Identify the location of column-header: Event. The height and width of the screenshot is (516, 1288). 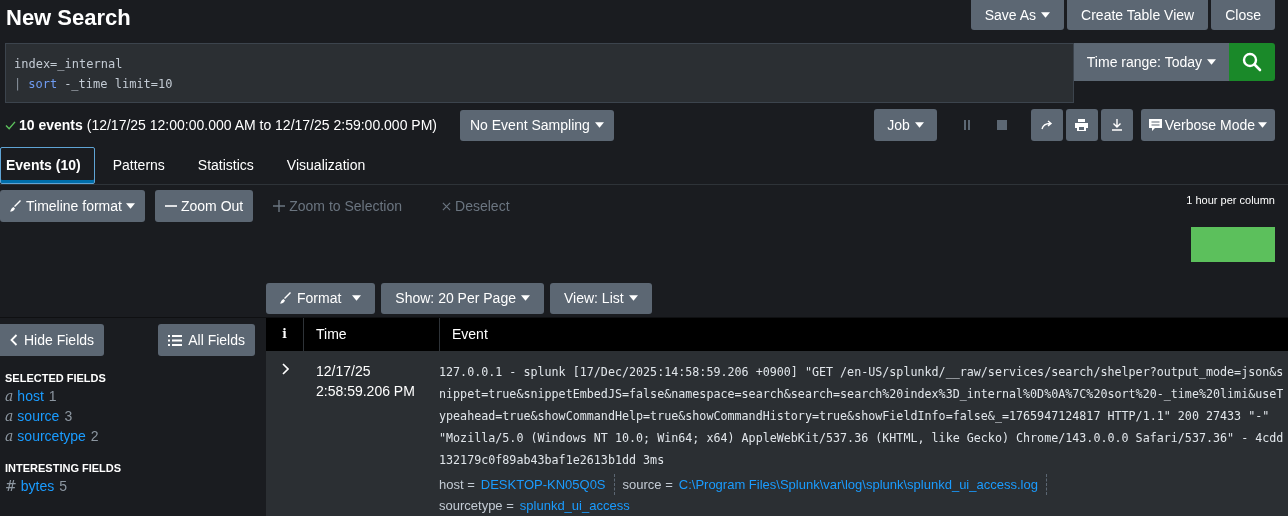
(470, 334).